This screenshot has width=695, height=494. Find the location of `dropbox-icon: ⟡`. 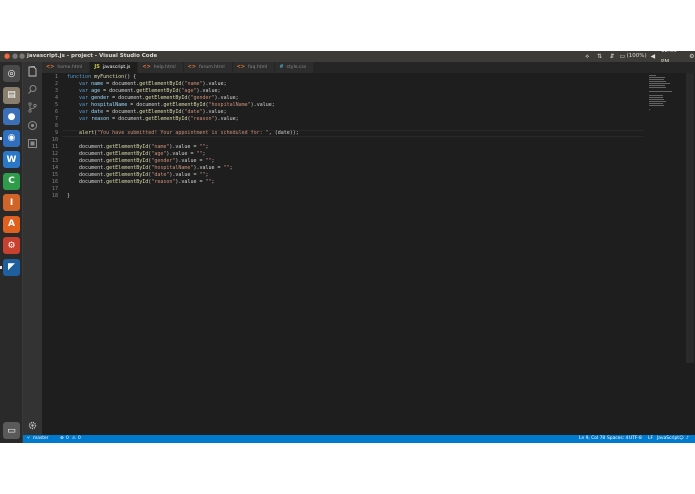

dropbox-icon: ⟡ is located at coordinates (587, 56).